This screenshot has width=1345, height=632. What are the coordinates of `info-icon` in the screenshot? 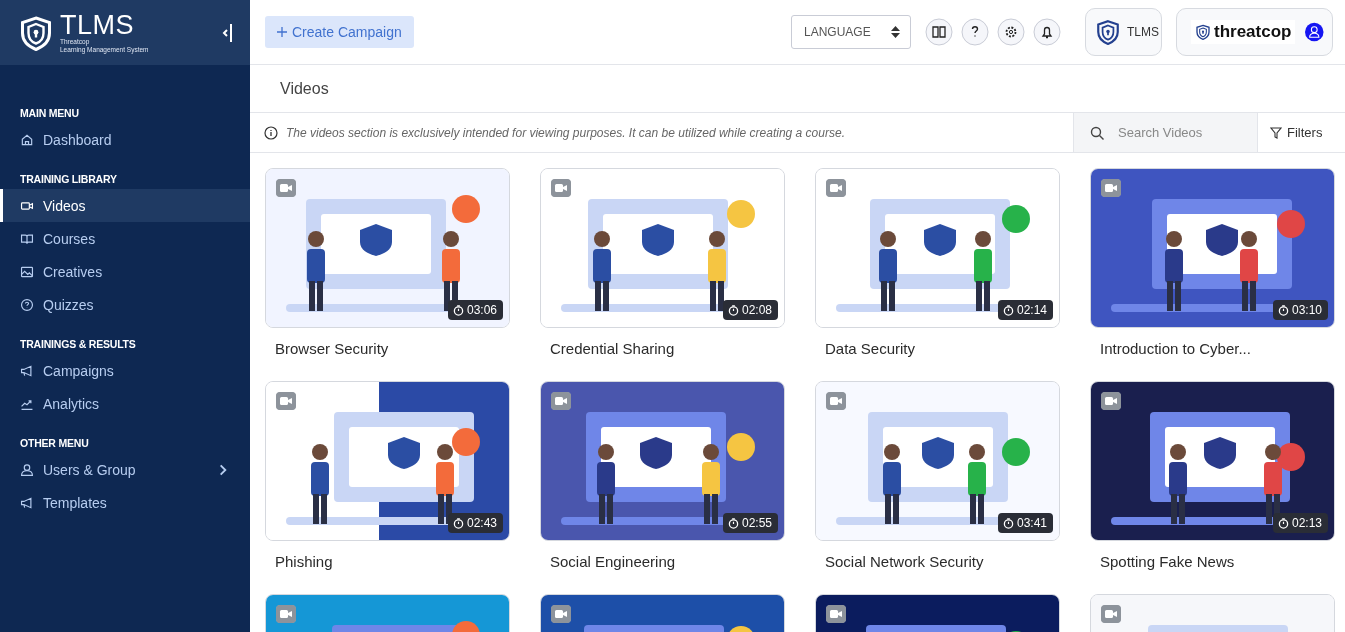 It's located at (271, 132).